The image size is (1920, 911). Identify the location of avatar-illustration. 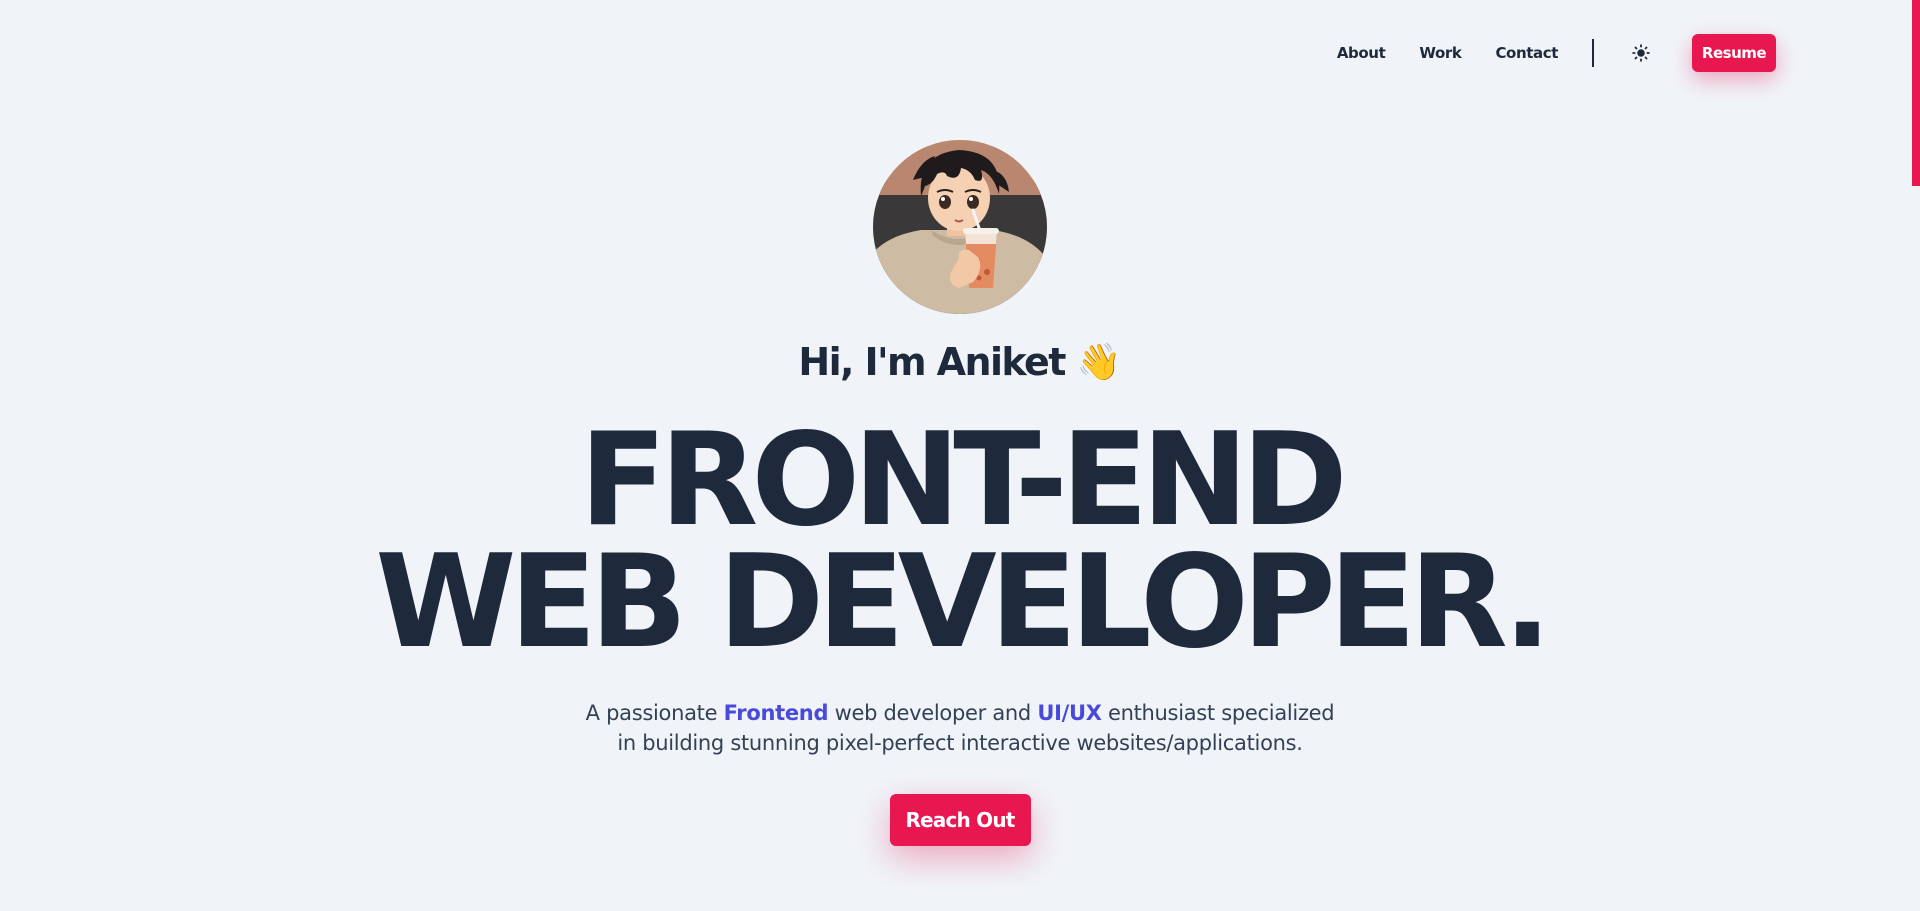
(960, 227).